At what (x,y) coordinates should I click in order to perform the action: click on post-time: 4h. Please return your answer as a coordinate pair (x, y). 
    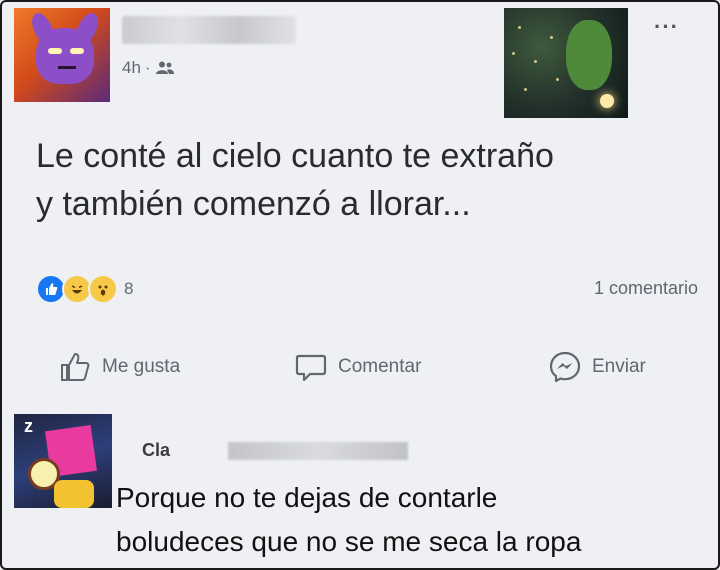
    Looking at the image, I should click on (131, 68).